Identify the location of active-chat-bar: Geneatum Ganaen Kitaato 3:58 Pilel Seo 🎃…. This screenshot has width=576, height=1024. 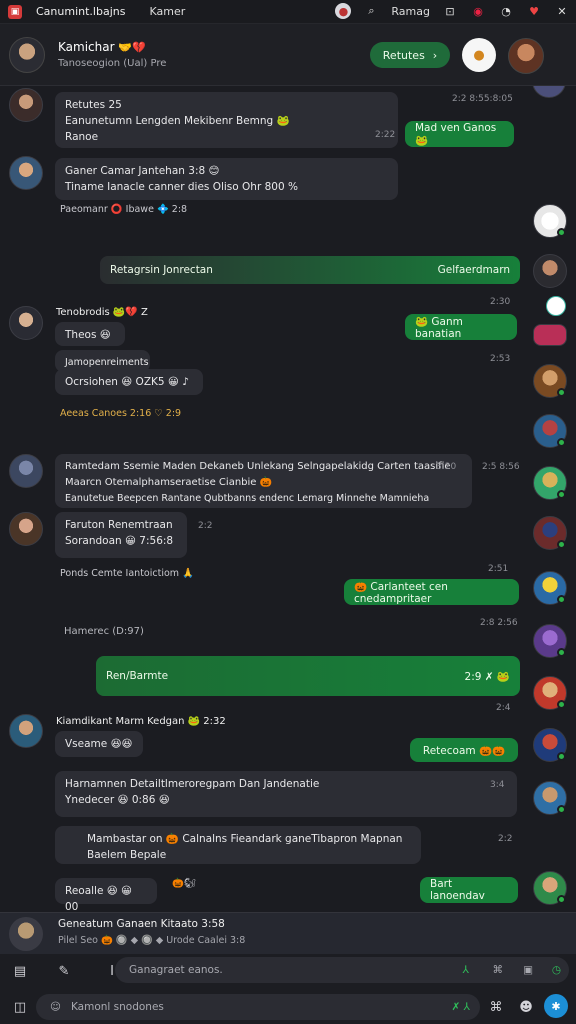
(288, 933).